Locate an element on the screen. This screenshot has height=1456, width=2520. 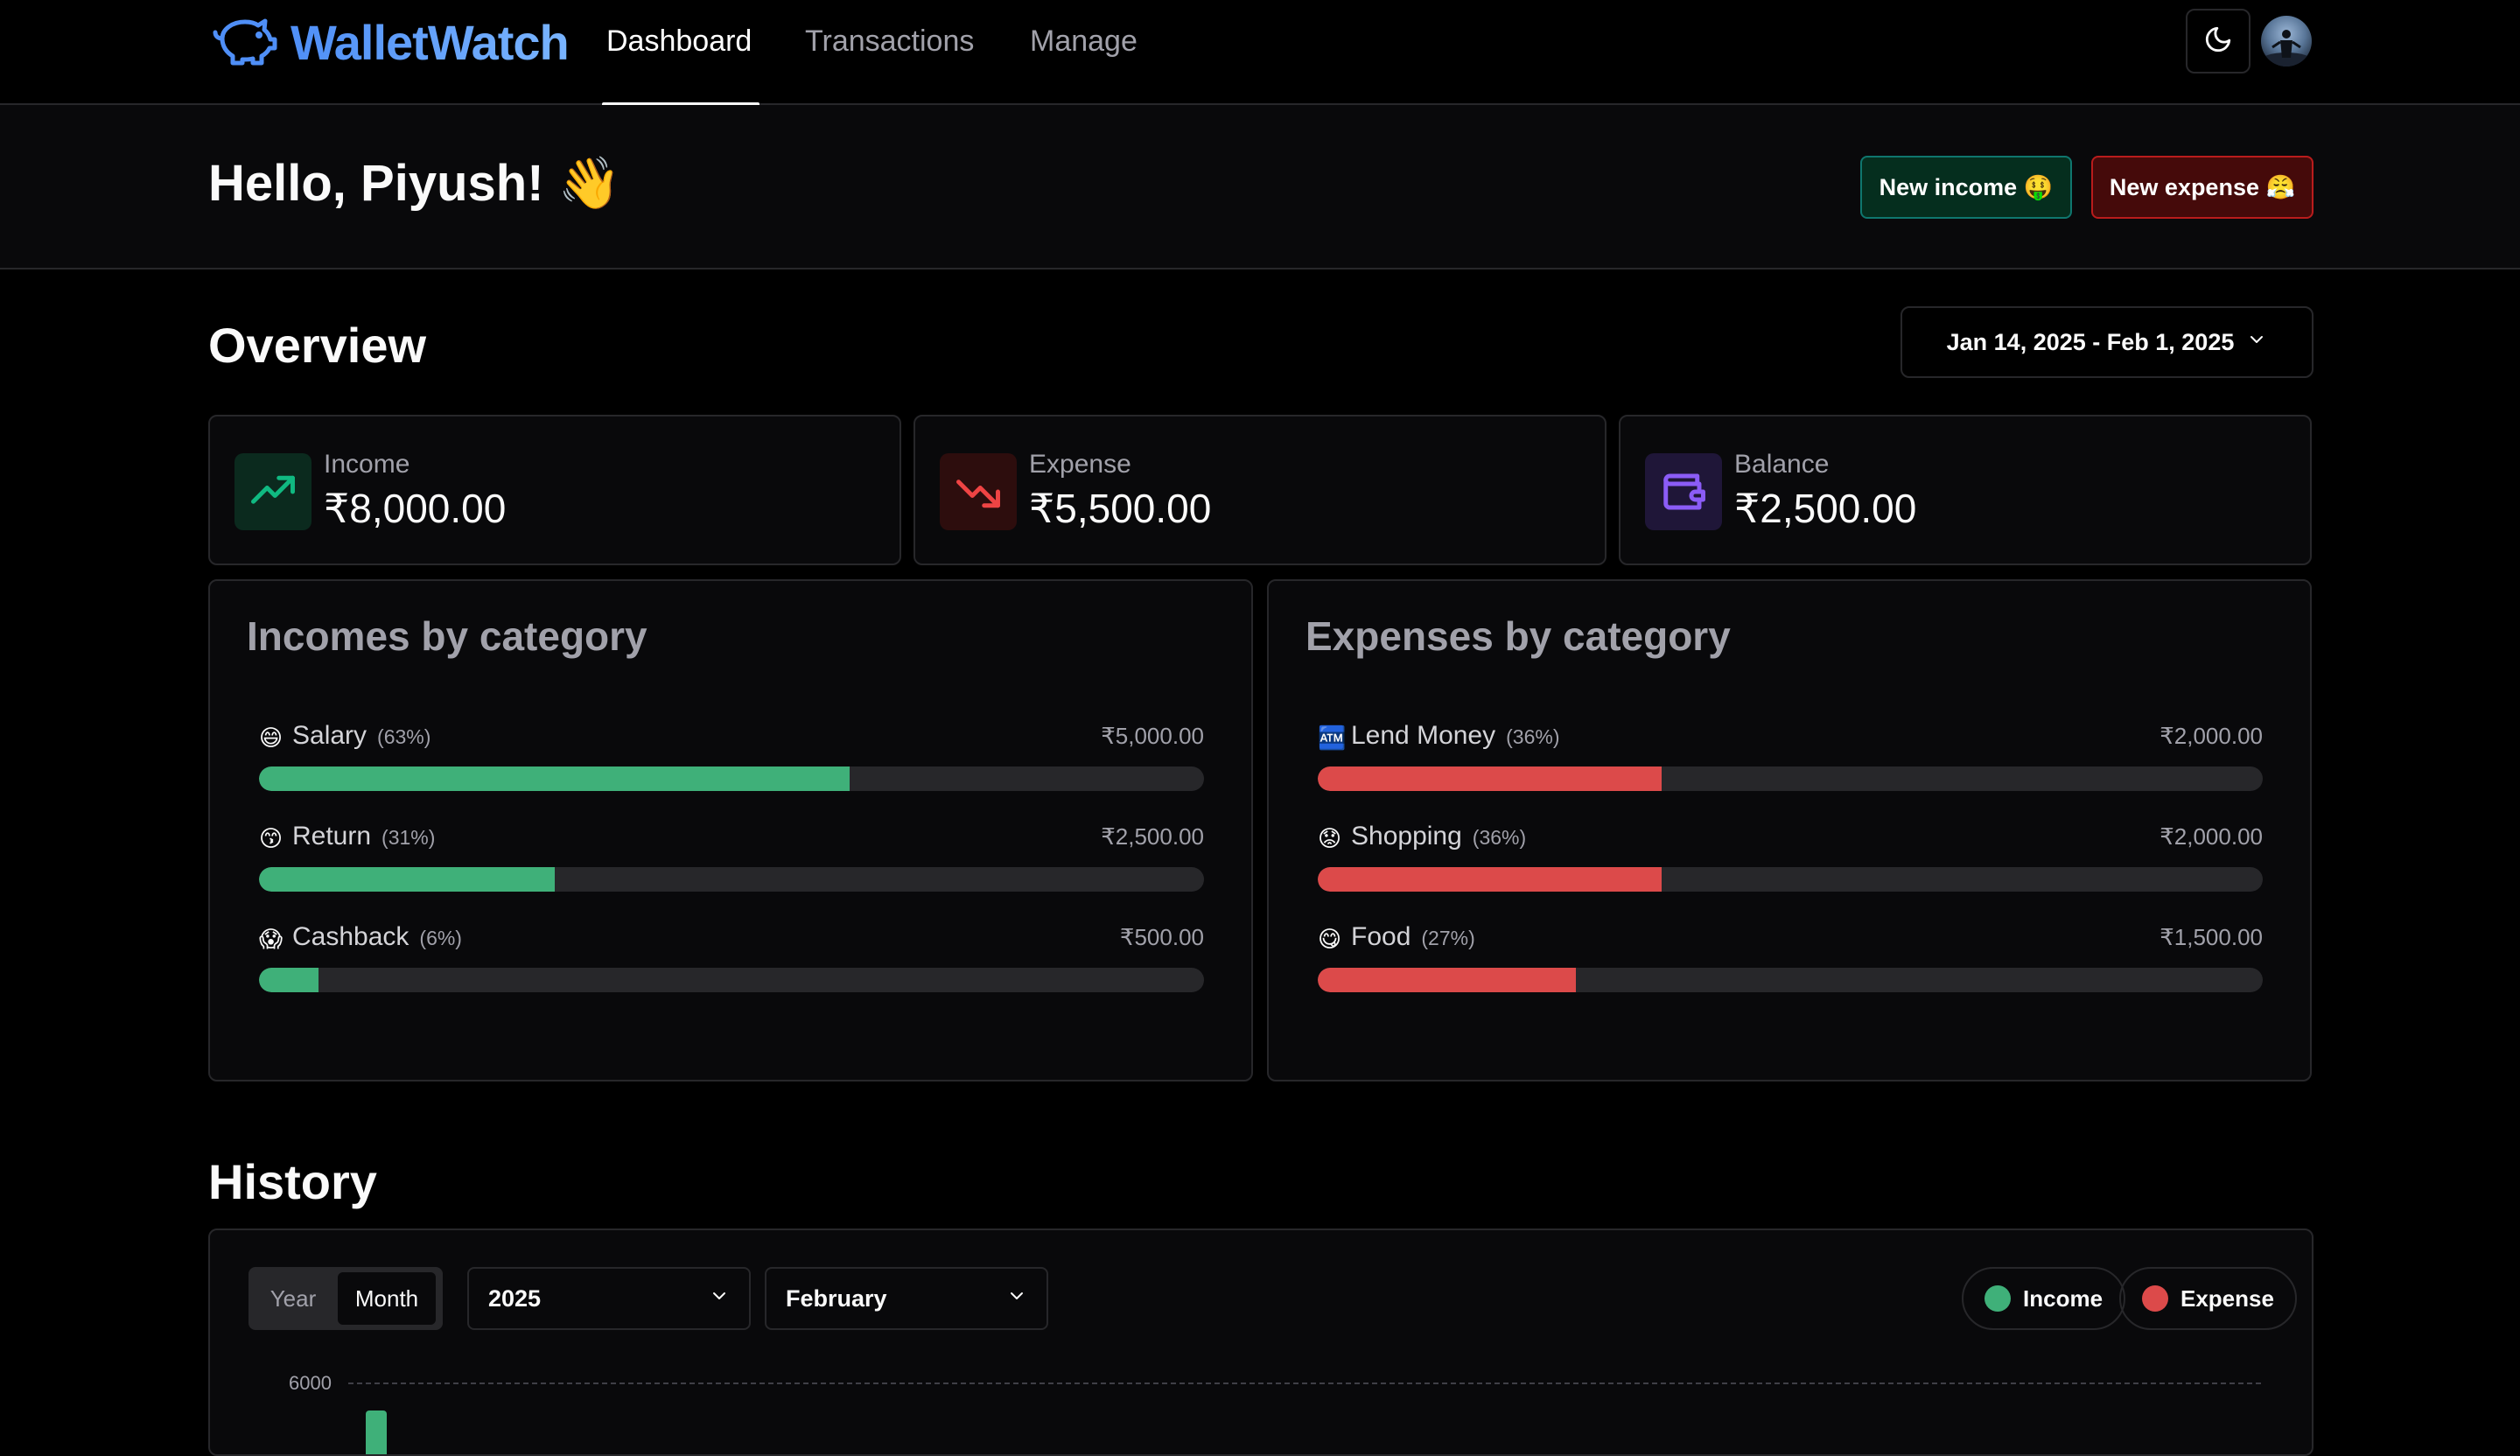
expense-stat-label: Expense is located at coordinates (1080, 464).